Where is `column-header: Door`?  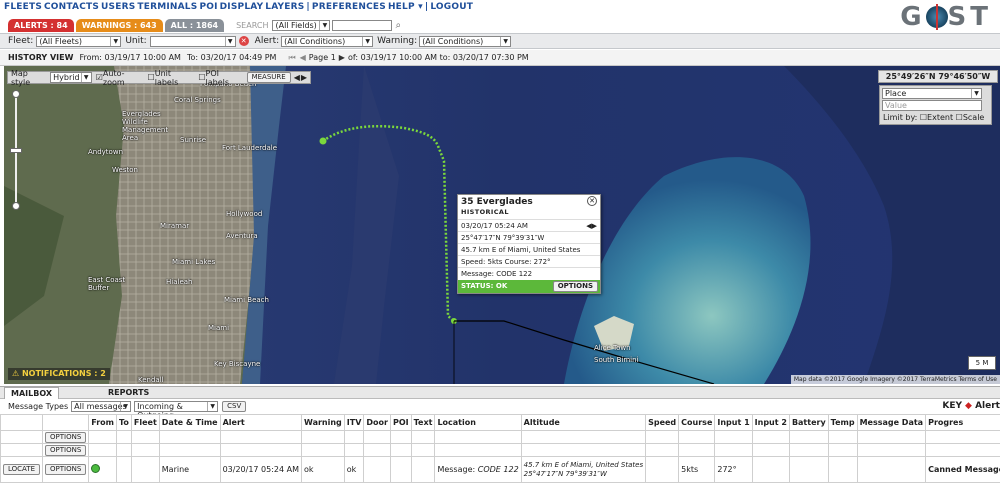 column-header: Door is located at coordinates (377, 423).